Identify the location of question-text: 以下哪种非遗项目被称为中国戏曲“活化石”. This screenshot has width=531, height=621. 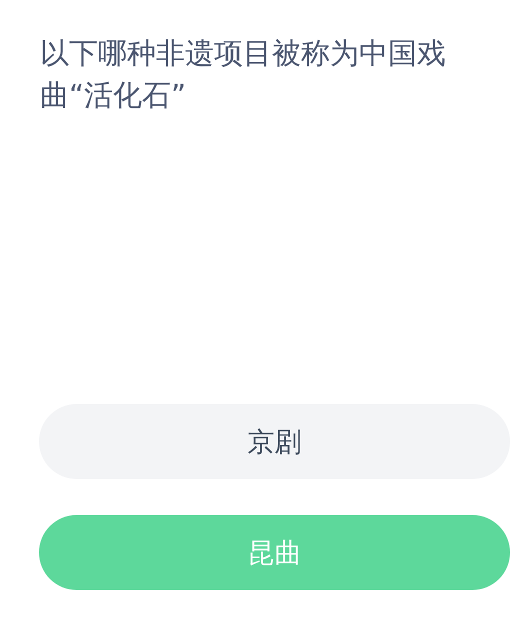
(243, 74).